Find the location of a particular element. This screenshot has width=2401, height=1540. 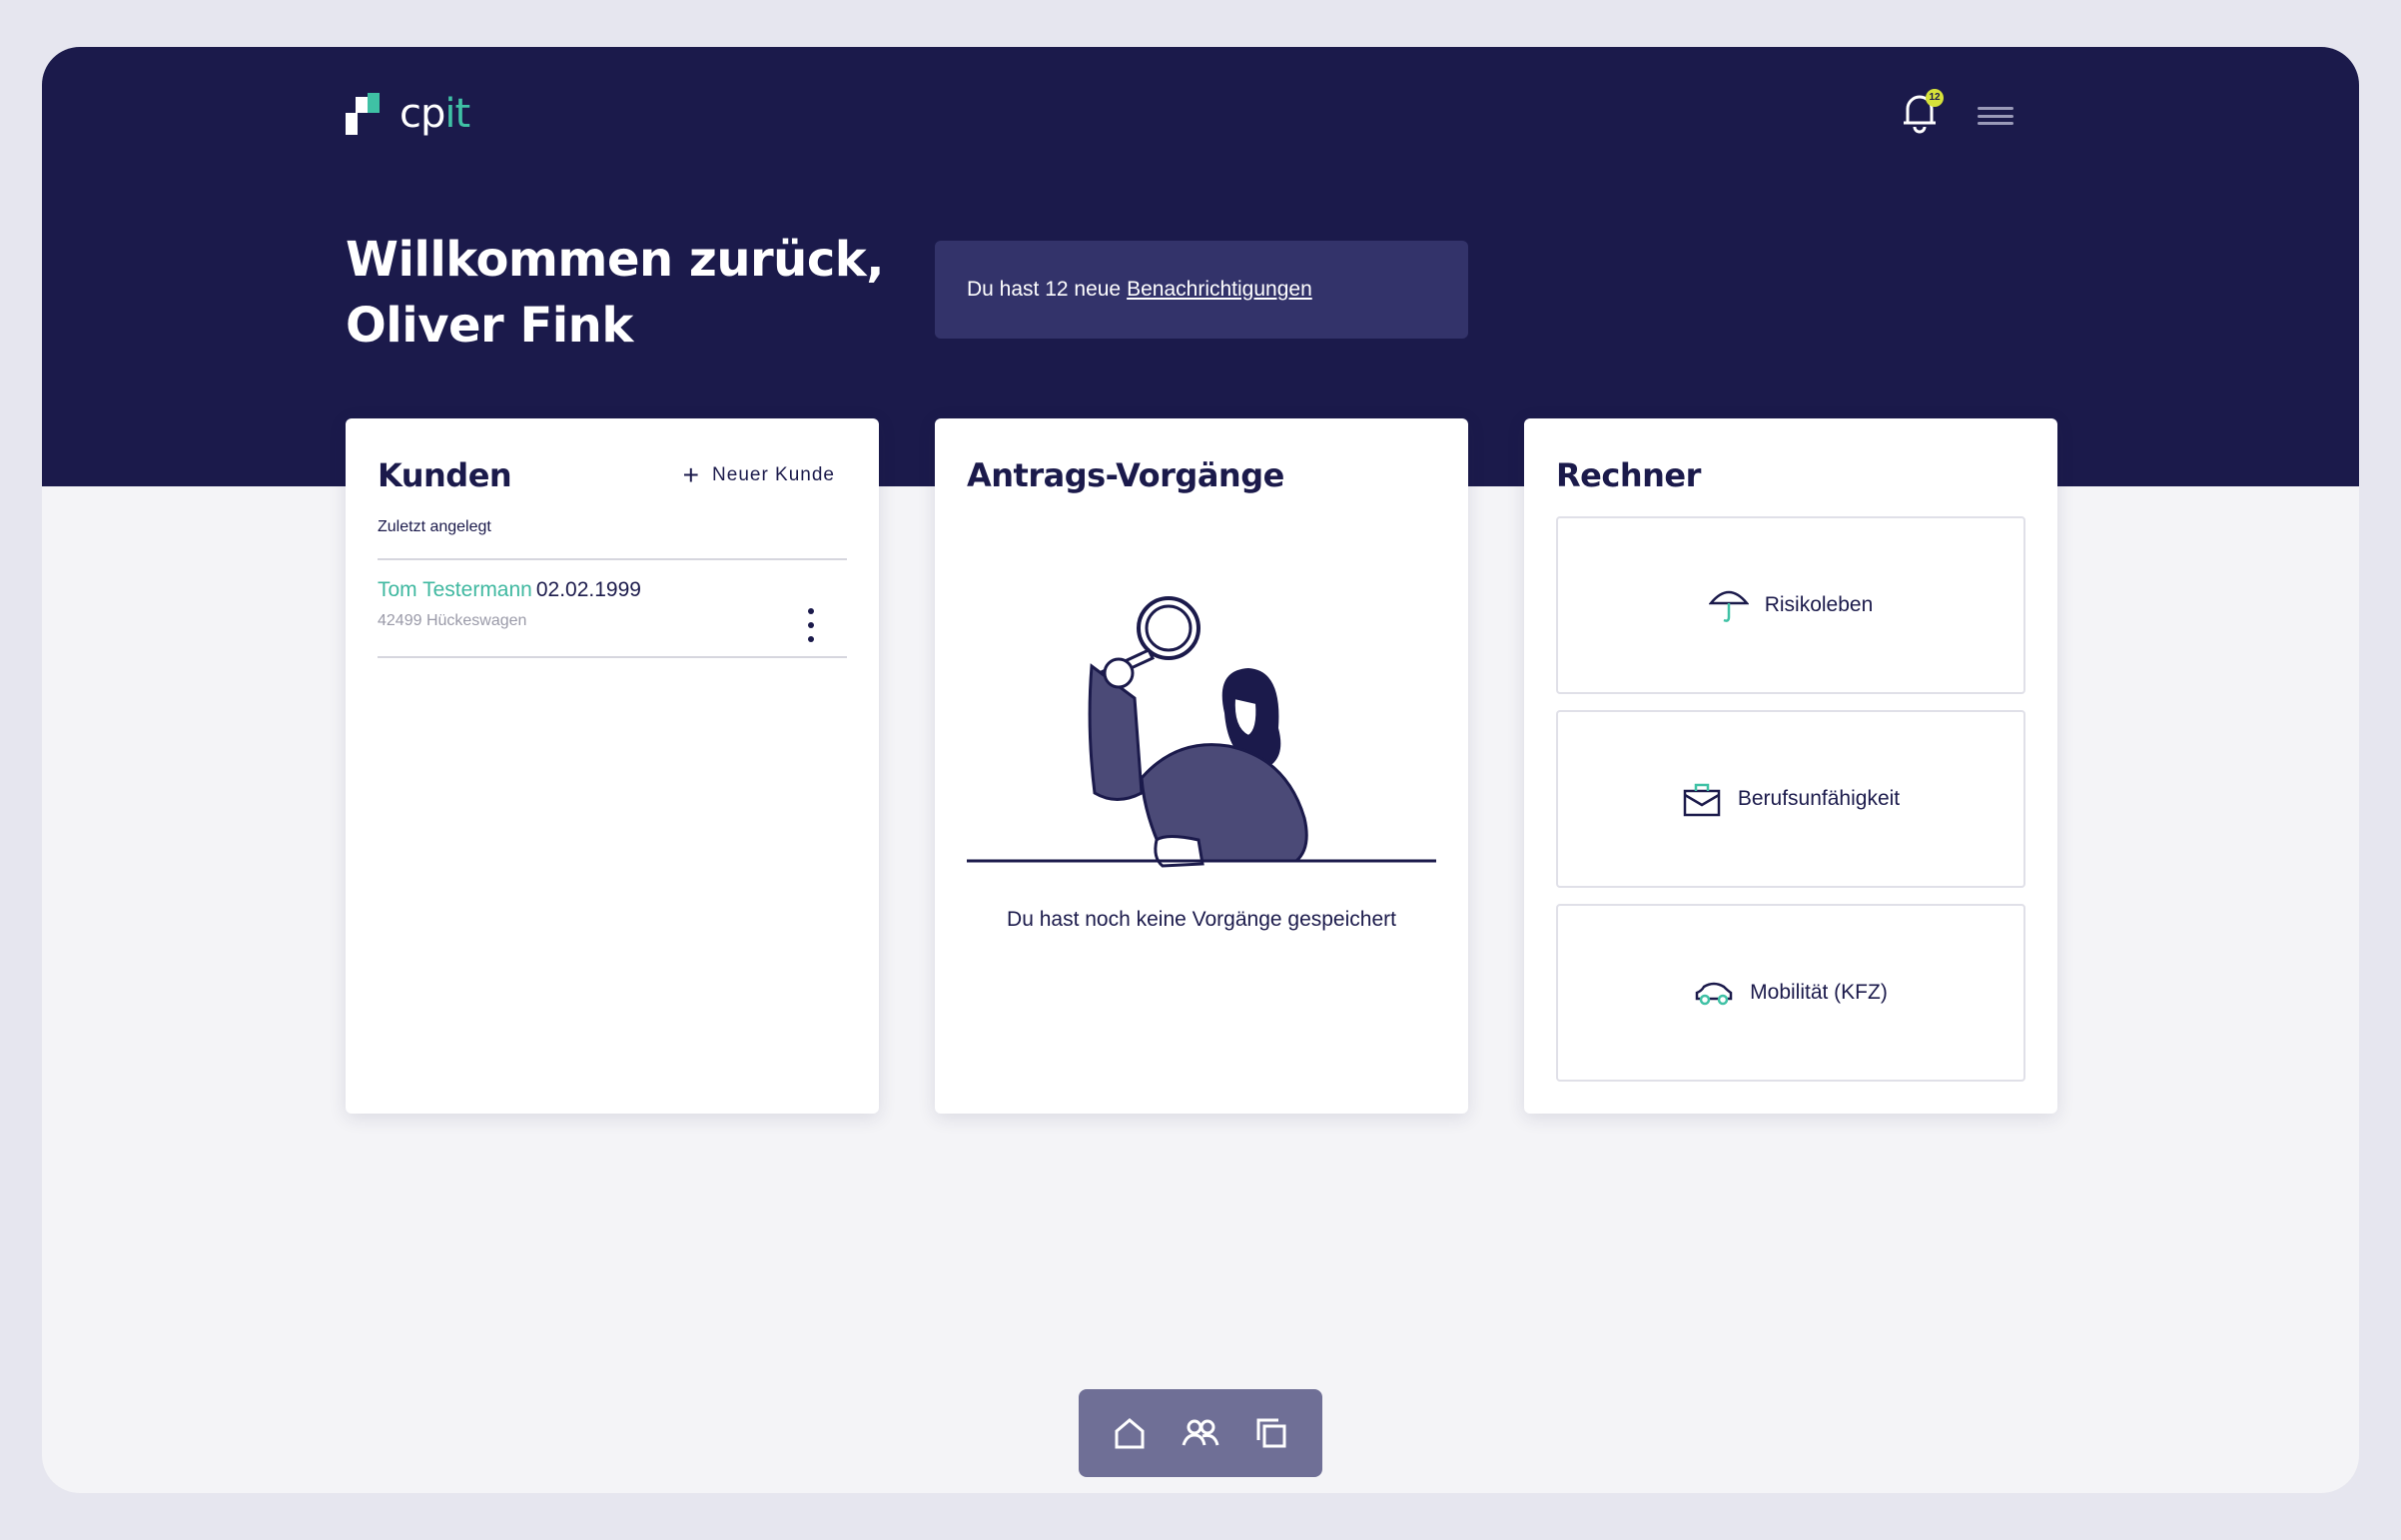

customer-birthdate: 02.02.1999 is located at coordinates (588, 590).